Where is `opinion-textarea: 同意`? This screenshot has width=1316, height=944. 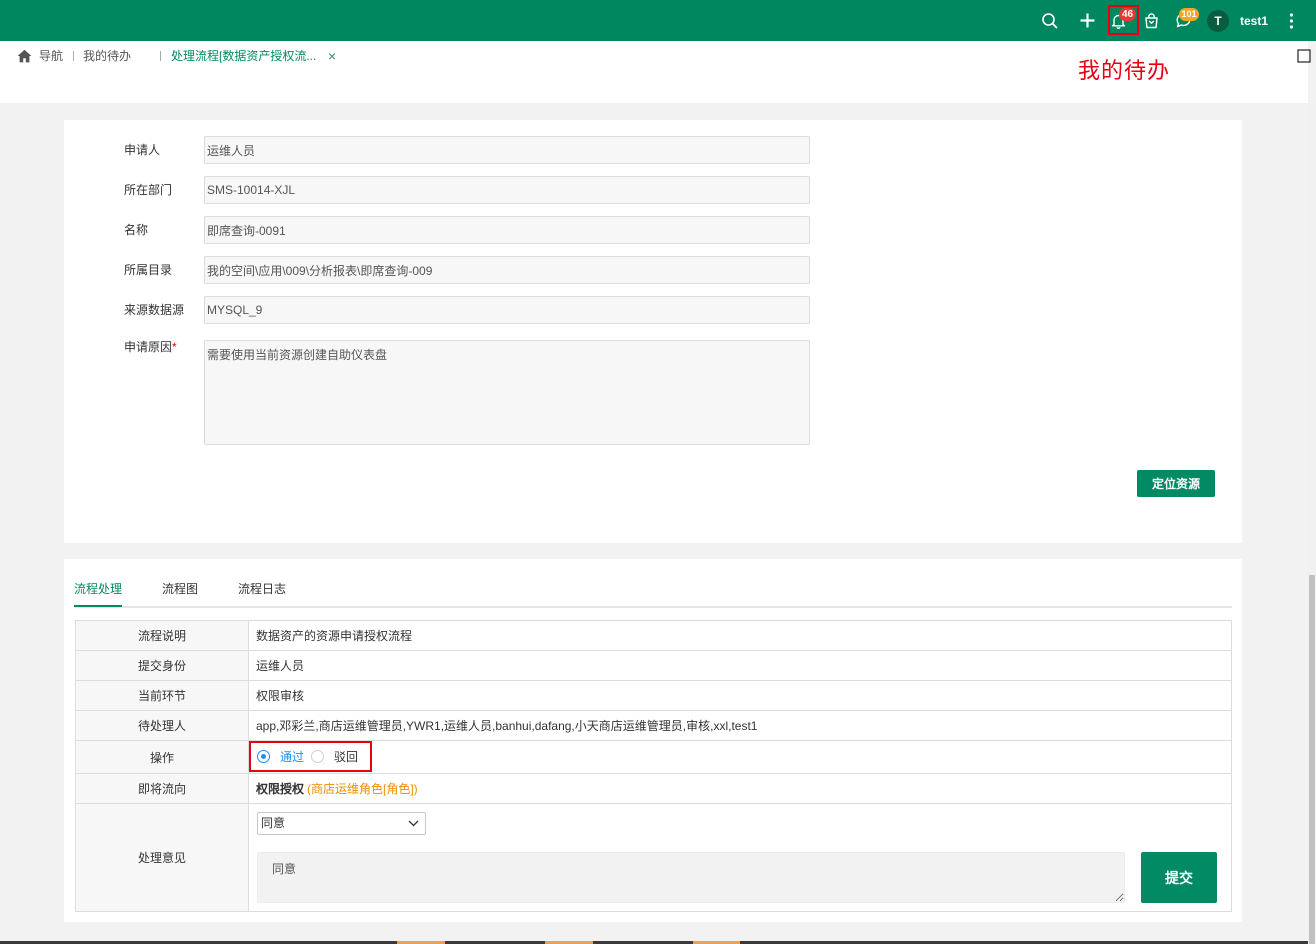 opinion-textarea: 同意 is located at coordinates (691, 877).